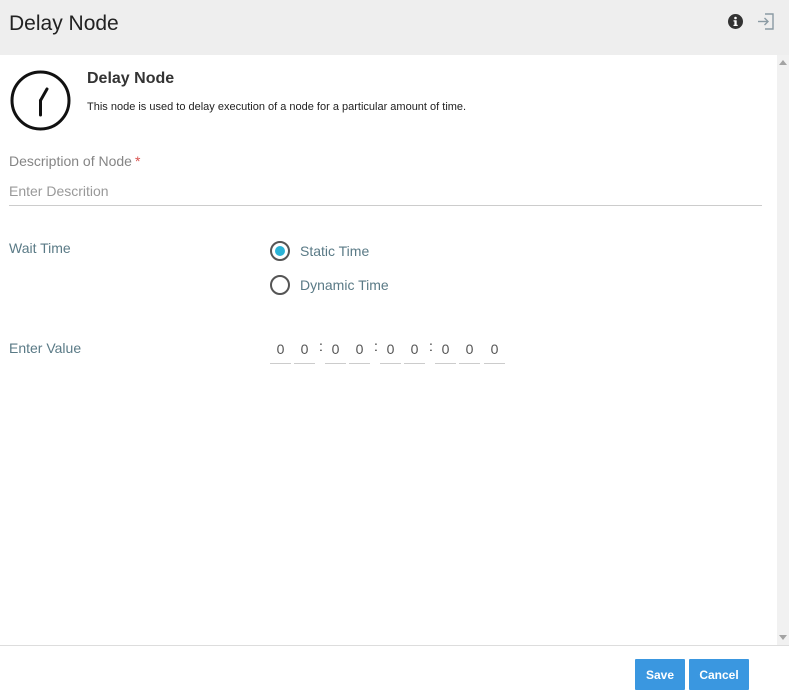  What do you see at coordinates (735, 21) in the screenshot?
I see `info-icon` at bounding box center [735, 21].